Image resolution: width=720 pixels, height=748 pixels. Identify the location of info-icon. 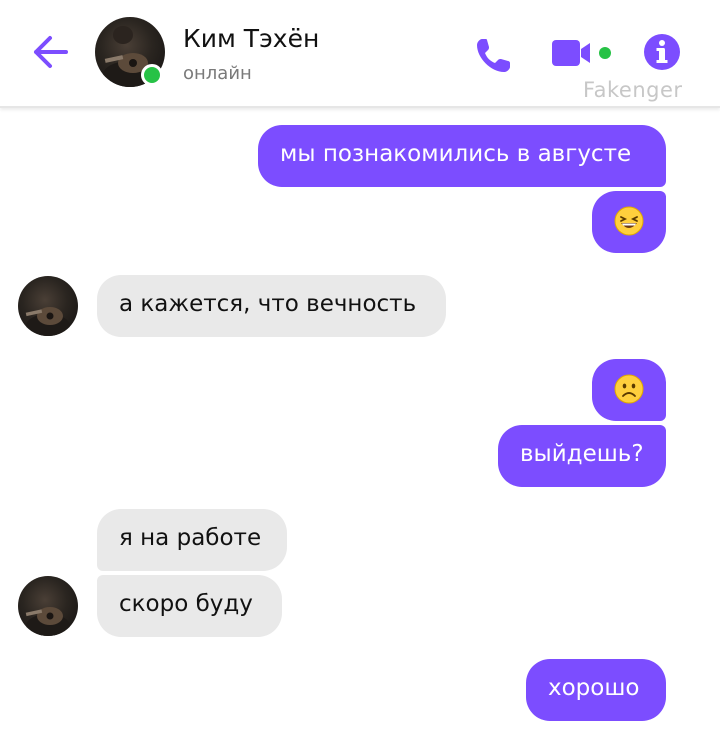
(662, 52).